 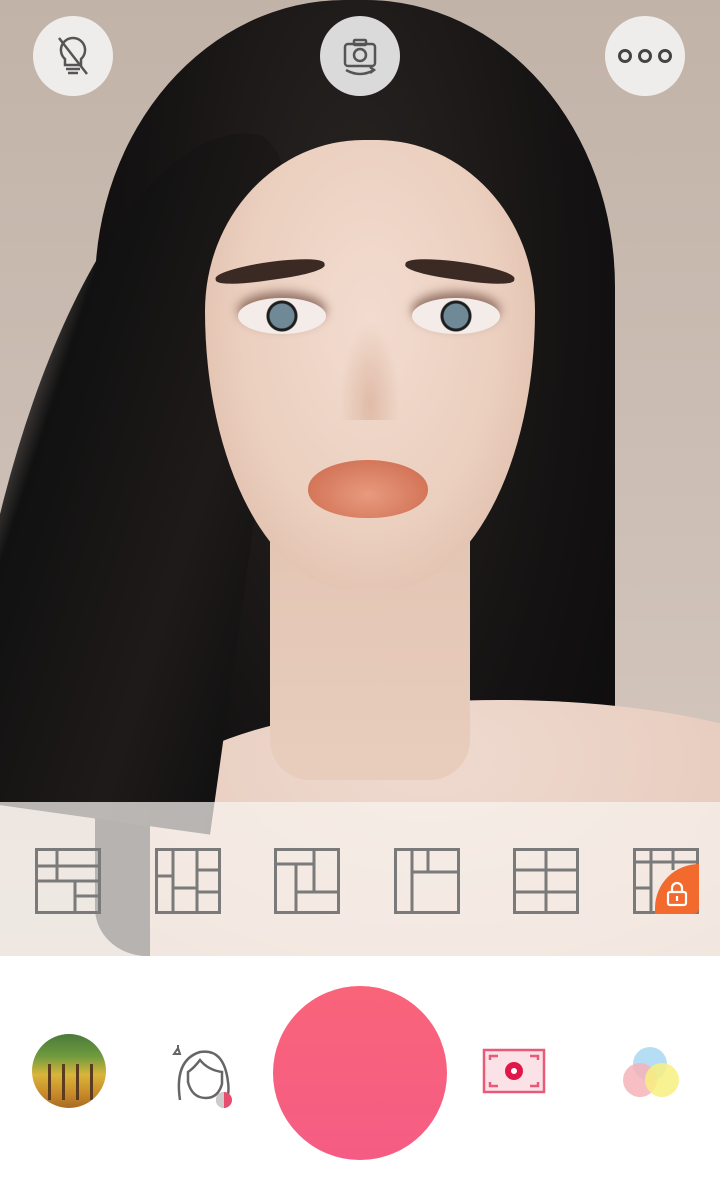 I want to click on layout-grid-4-icon, so click(x=427, y=881).